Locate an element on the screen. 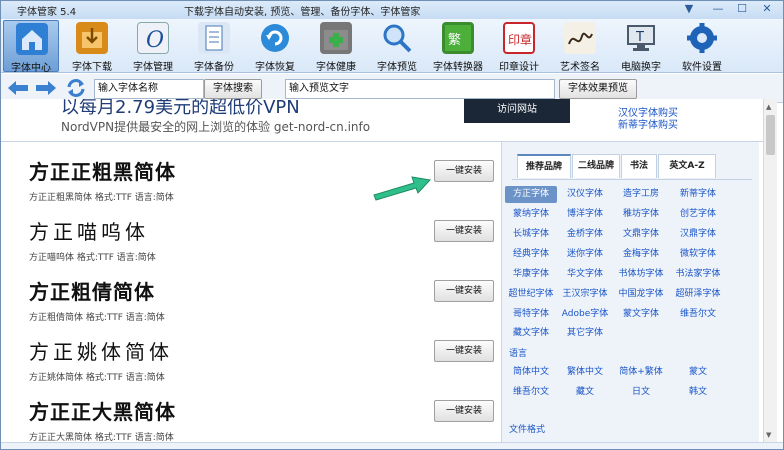 Image resolution: width=784 pixels, height=450 pixels. toolbar-font-manage: O 字体管理 is located at coordinates (153, 46).